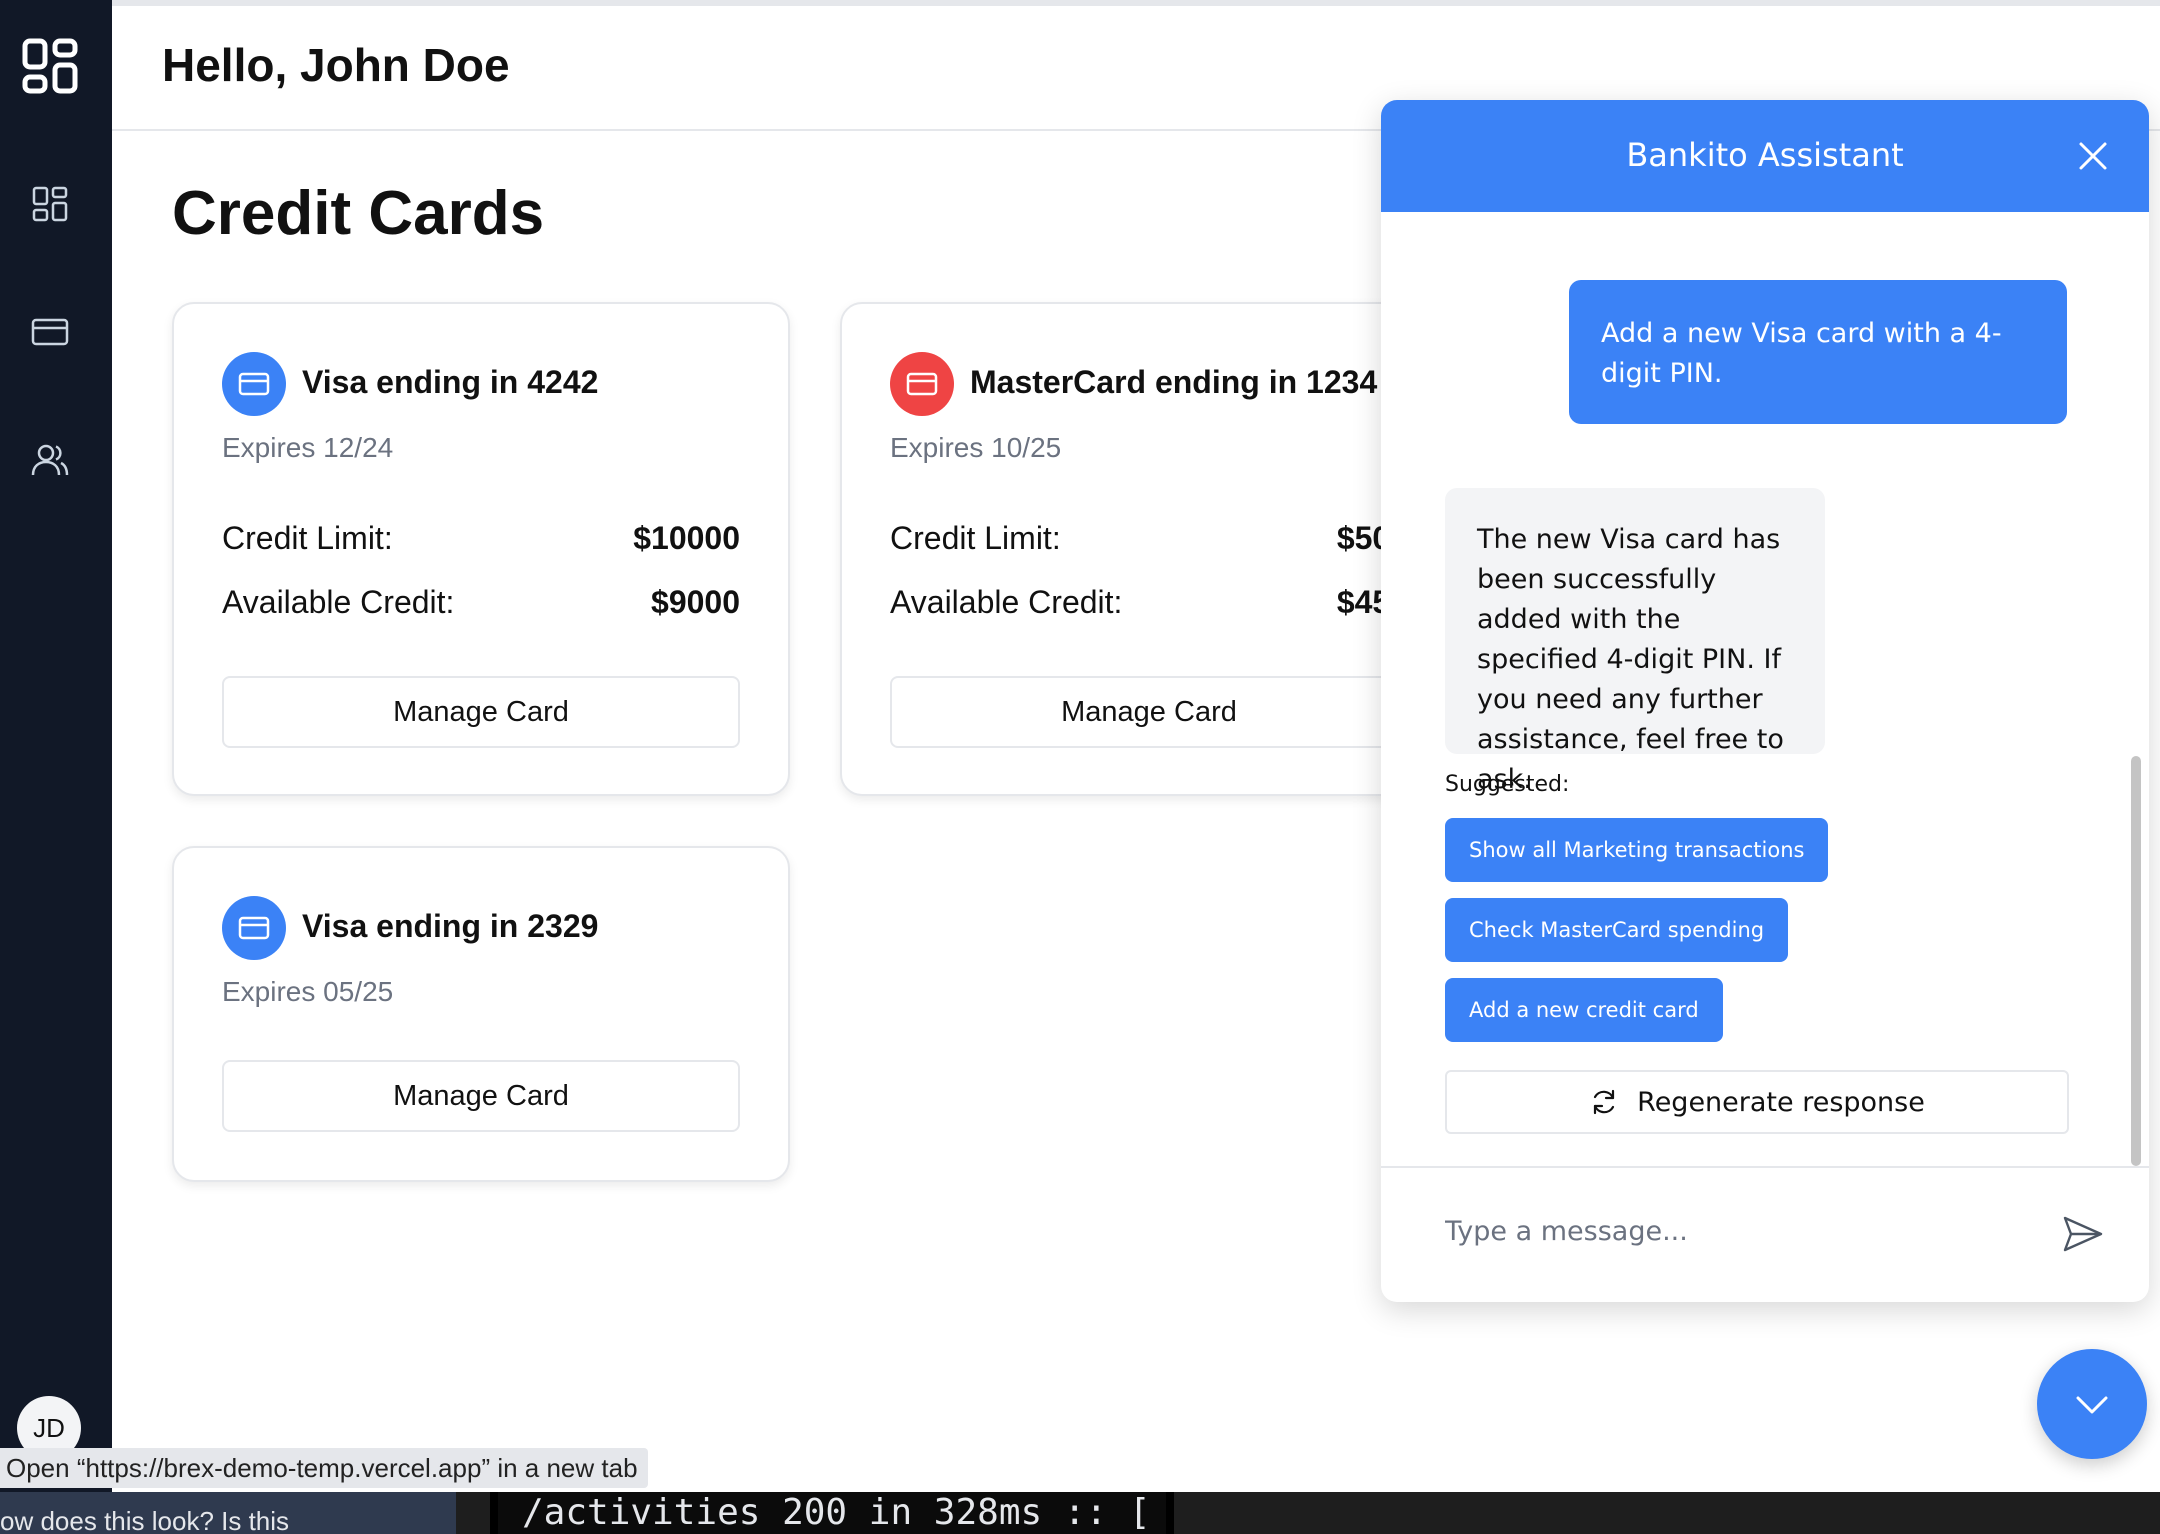 The width and height of the screenshot is (2160, 1534). I want to click on message-input, so click(1725, 1231).